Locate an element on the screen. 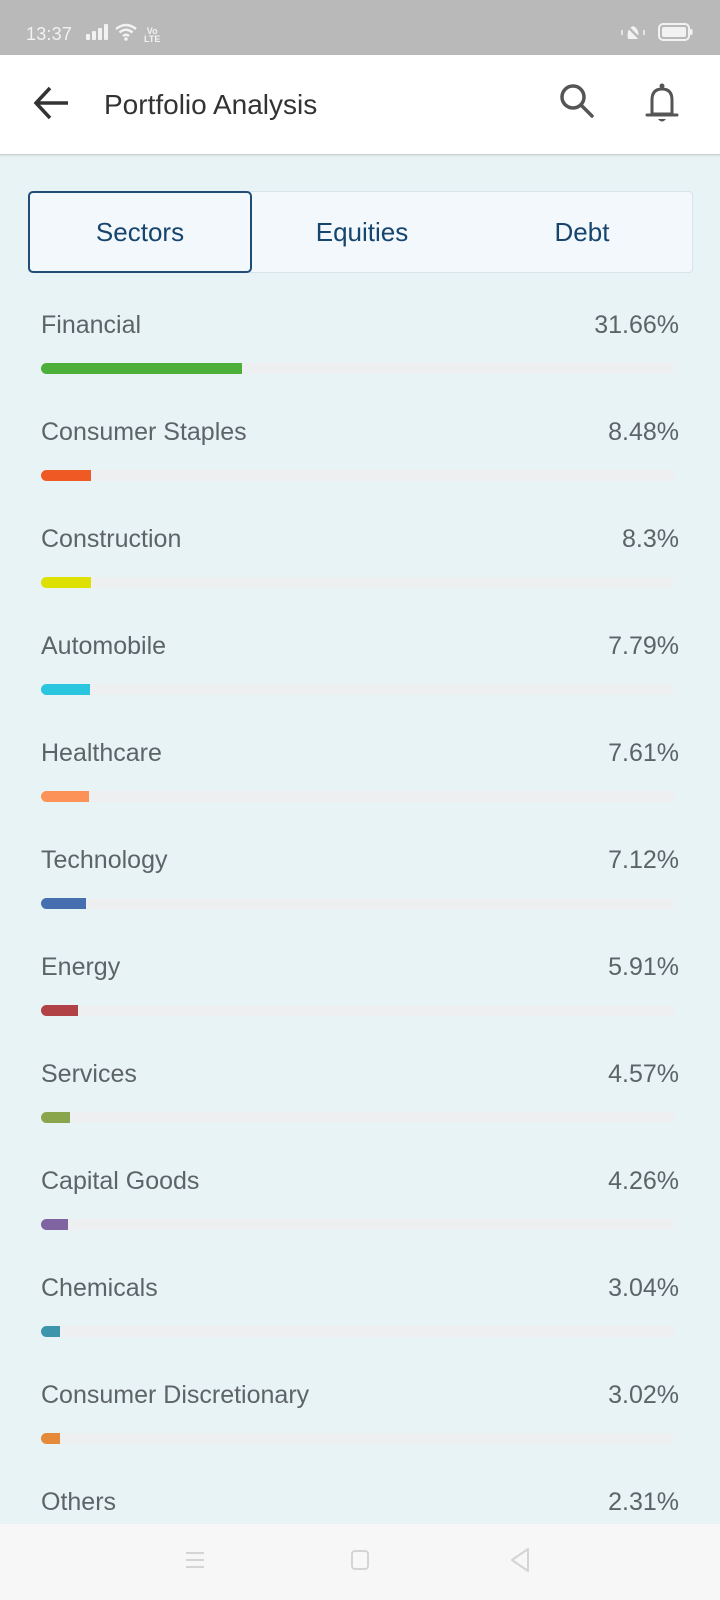 This screenshot has width=720, height=1600. sector-row: Technology 7.12% is located at coordinates (360, 881).